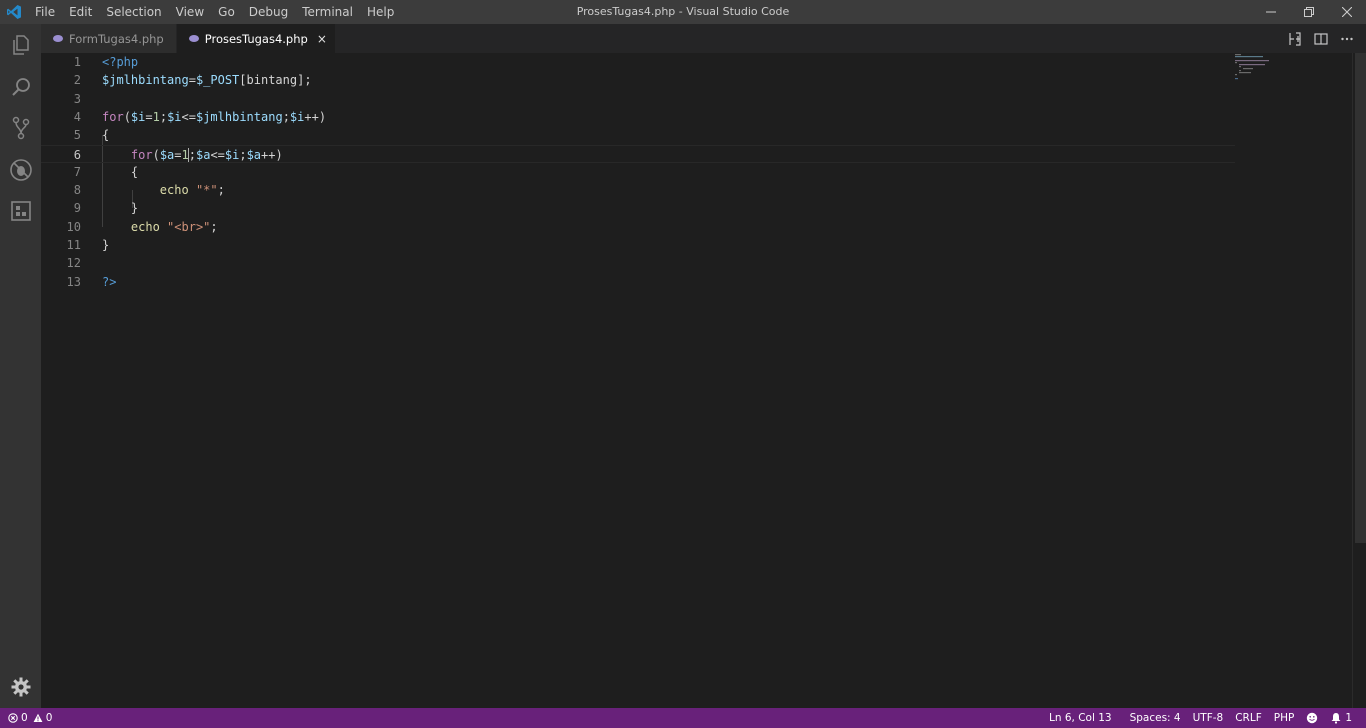  I want to click on minimize-button, so click(1271, 12).